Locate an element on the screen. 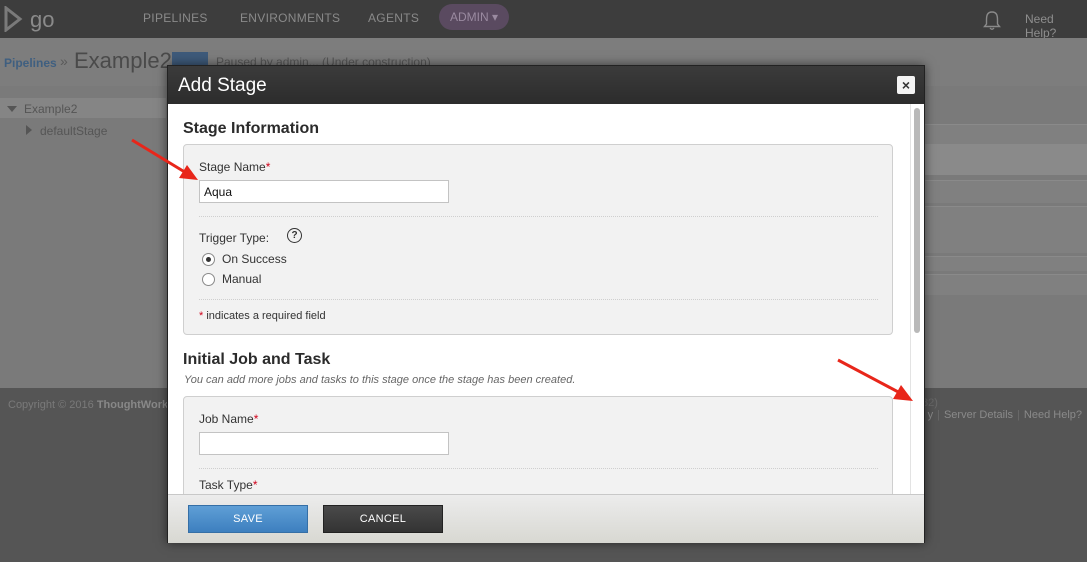 This screenshot has width=1087, height=562. trigger-type-label: Trigger Type: is located at coordinates (234, 238).